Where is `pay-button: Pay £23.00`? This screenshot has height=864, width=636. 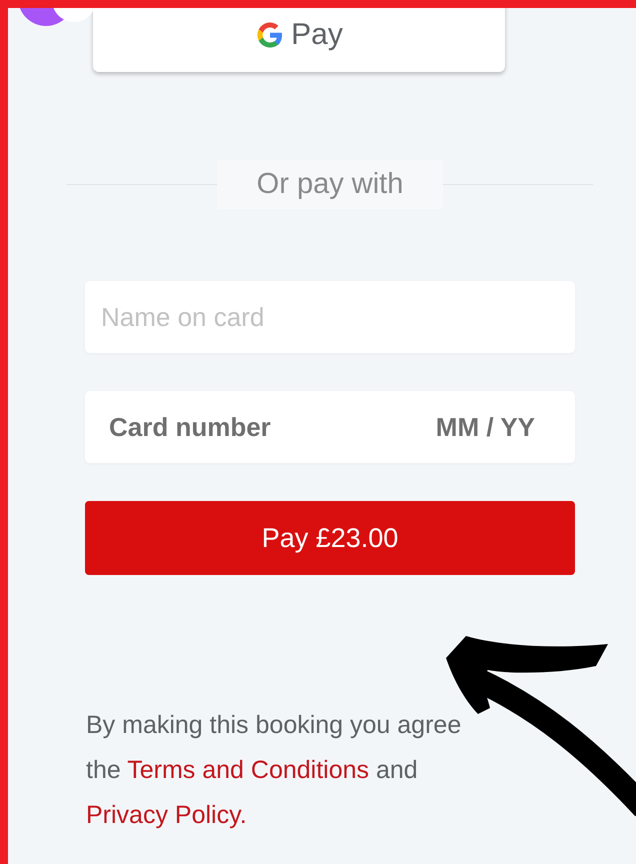 pay-button: Pay £23.00 is located at coordinates (330, 538).